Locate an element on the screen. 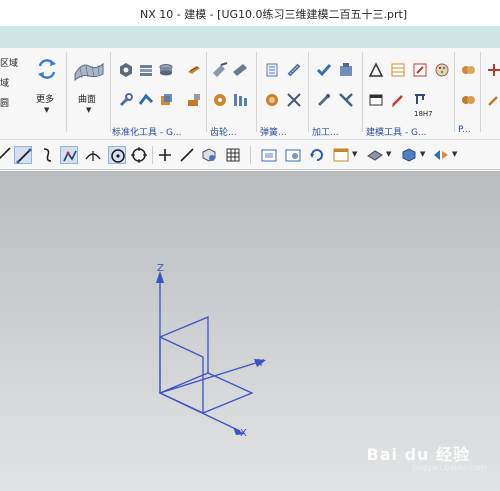 This screenshot has width=500, height=491. surface-button is located at coordinates (89, 69).